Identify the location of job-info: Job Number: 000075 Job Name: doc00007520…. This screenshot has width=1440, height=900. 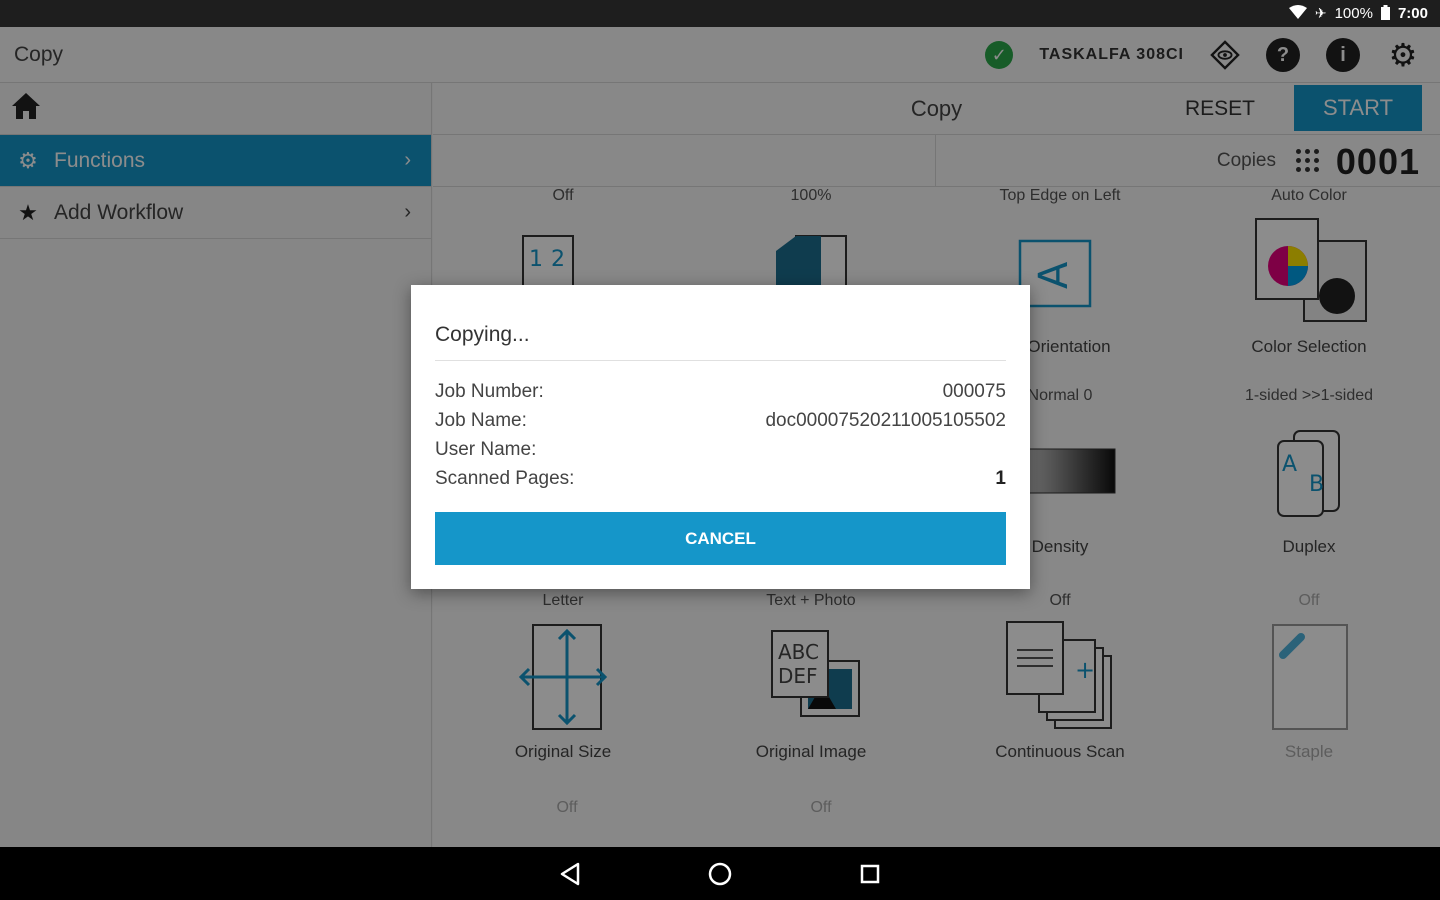
(720, 427).